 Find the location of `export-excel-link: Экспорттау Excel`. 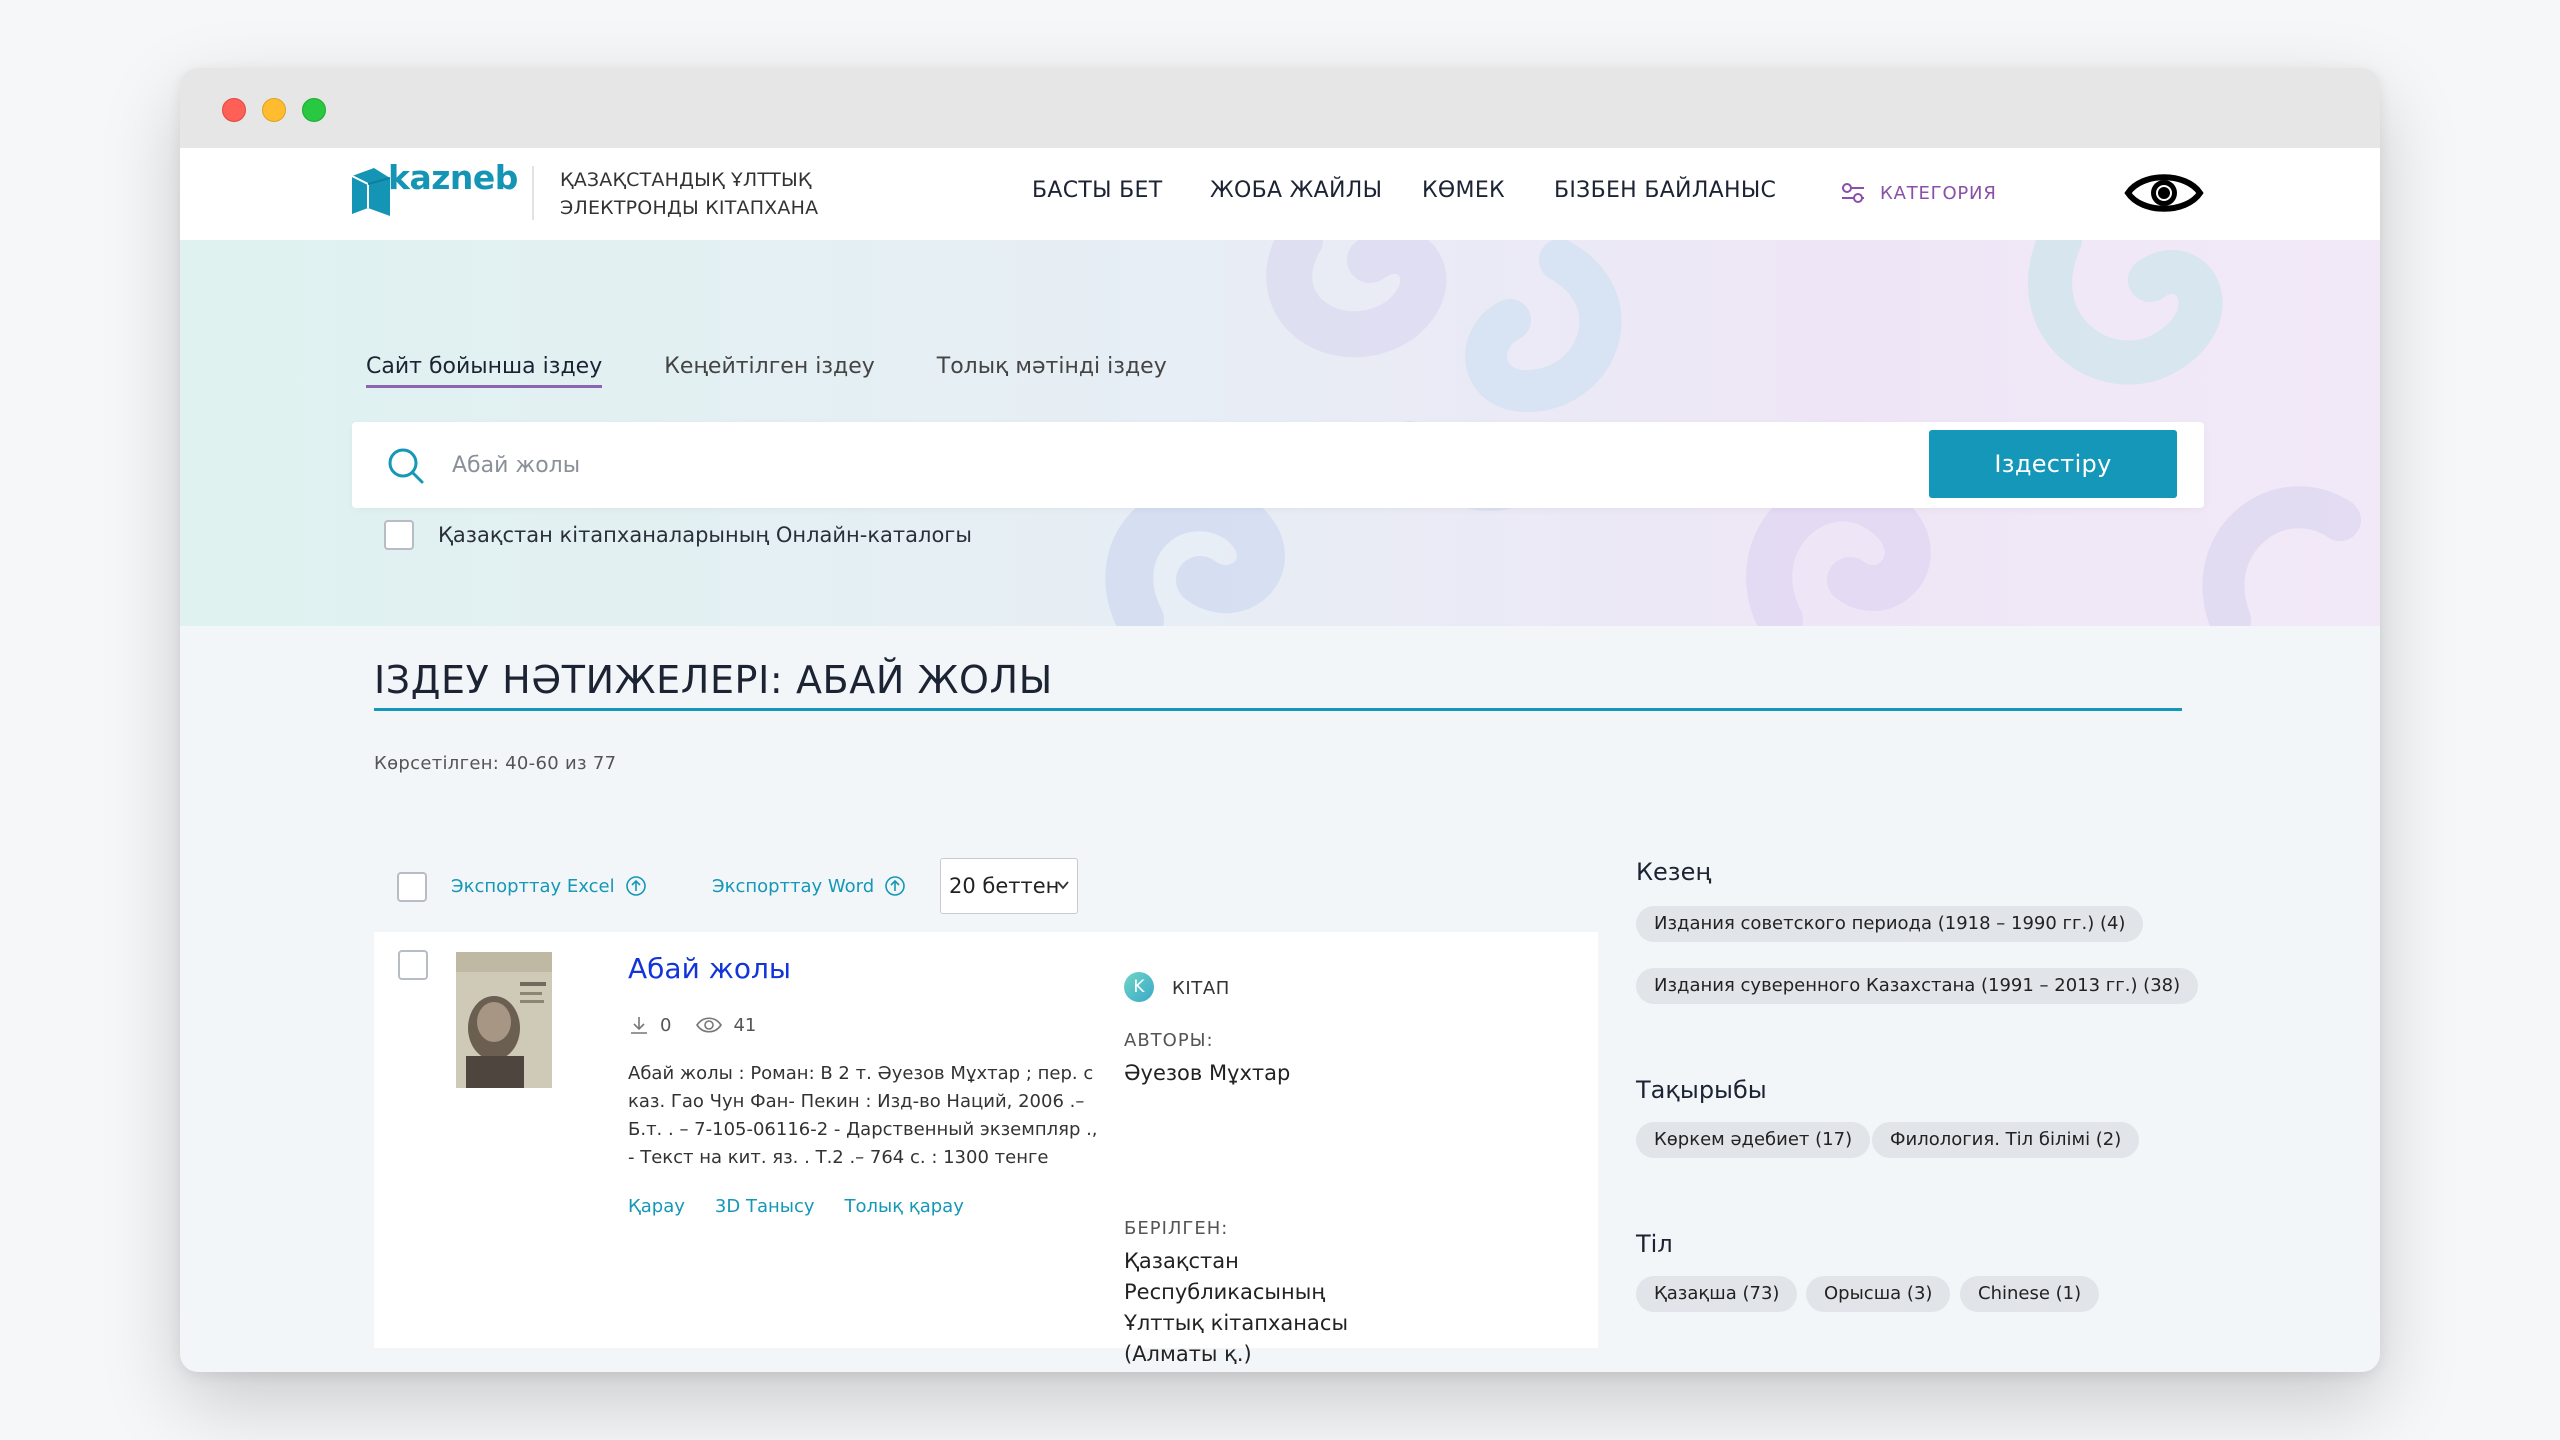

export-excel-link: Экспорттау Excel is located at coordinates (549, 886).